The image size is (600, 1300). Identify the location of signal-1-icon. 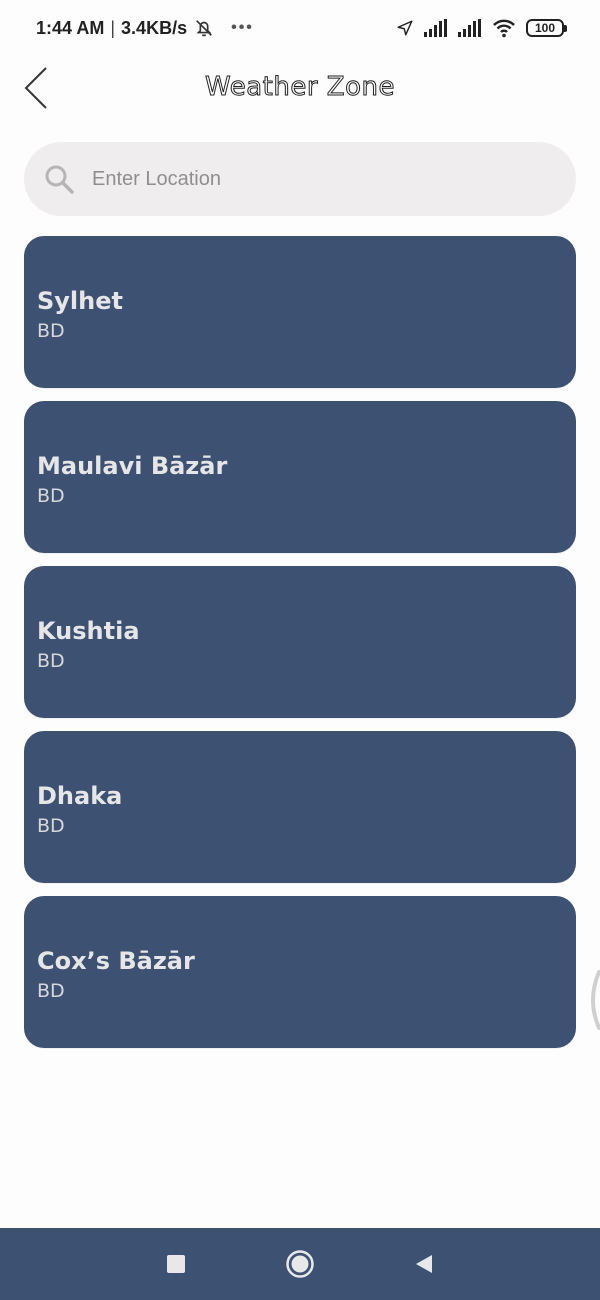
(435, 28).